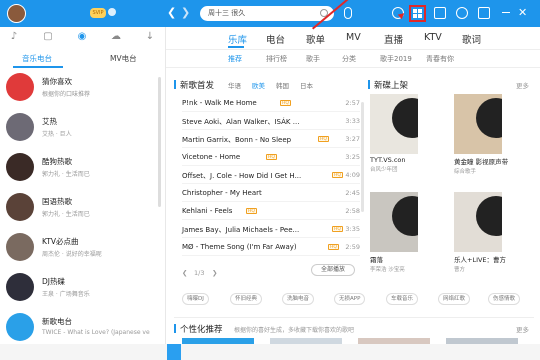  What do you see at coordinates (150, 37) in the screenshot?
I see `download-icon: ↓` at bounding box center [150, 37].